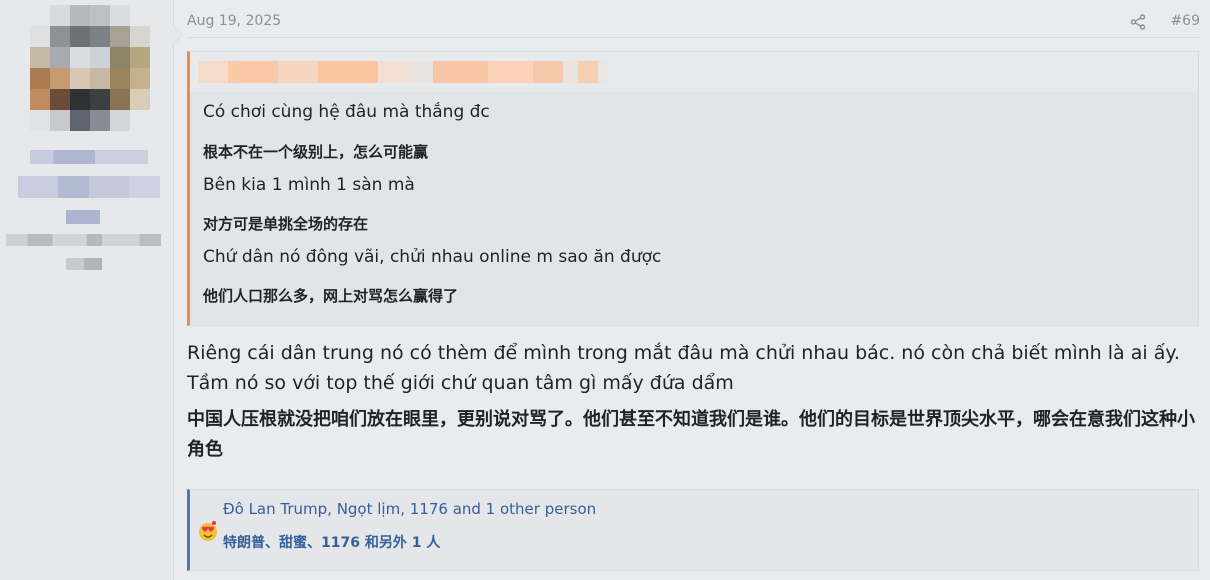 Image resolution: width=1210 pixels, height=580 pixels. Describe the element at coordinates (346, 112) in the screenshot. I see `quote-line: Có chơi cùng hệ đâu mà thắng đc` at that location.